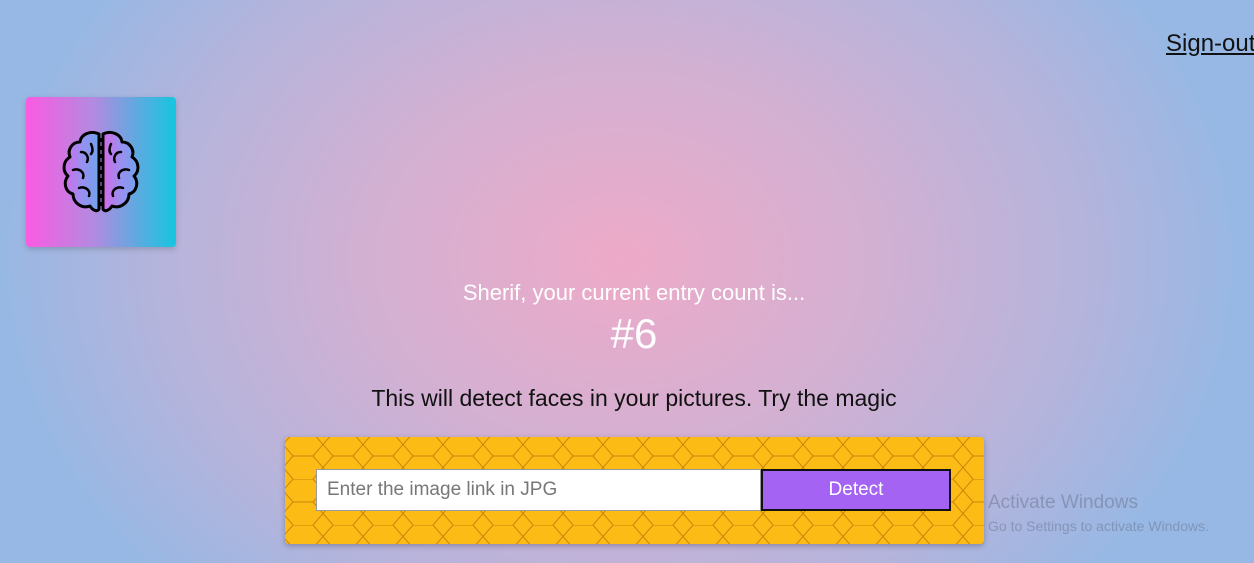  What do you see at coordinates (1210, 44) in the screenshot?
I see `sign-out-link: Sign-out` at bounding box center [1210, 44].